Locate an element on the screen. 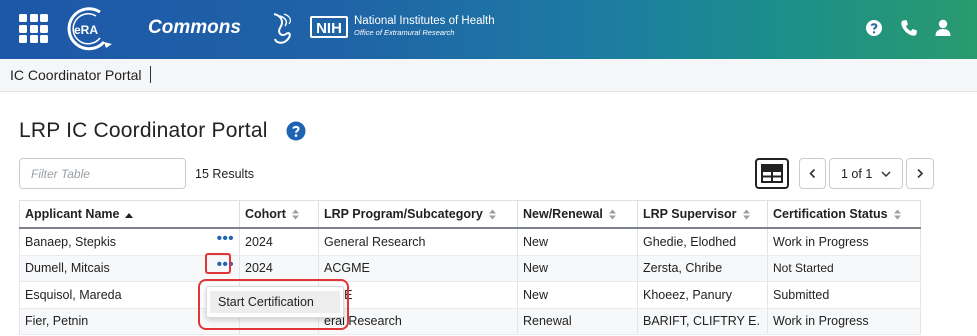  column-label: New/Renewal is located at coordinates (563, 214).